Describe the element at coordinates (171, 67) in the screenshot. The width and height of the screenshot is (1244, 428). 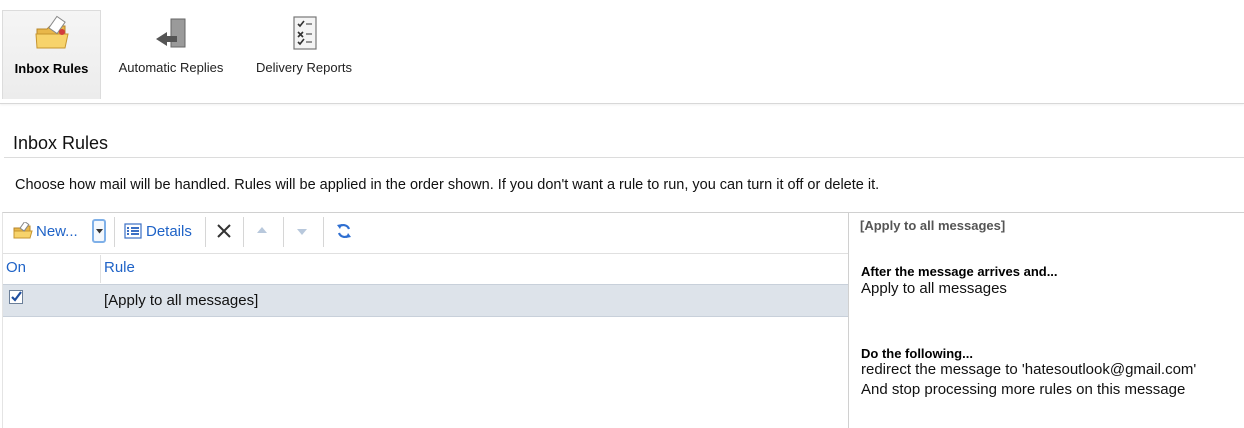
I see `tab-label: Automatic Replies` at that location.